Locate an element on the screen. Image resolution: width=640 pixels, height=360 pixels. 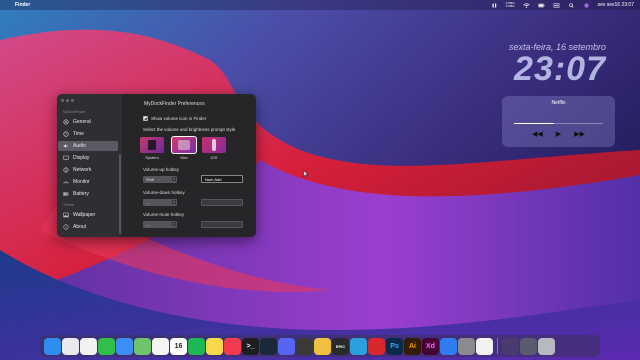
illustrator-icon: Ai is located at coordinates (412, 346).